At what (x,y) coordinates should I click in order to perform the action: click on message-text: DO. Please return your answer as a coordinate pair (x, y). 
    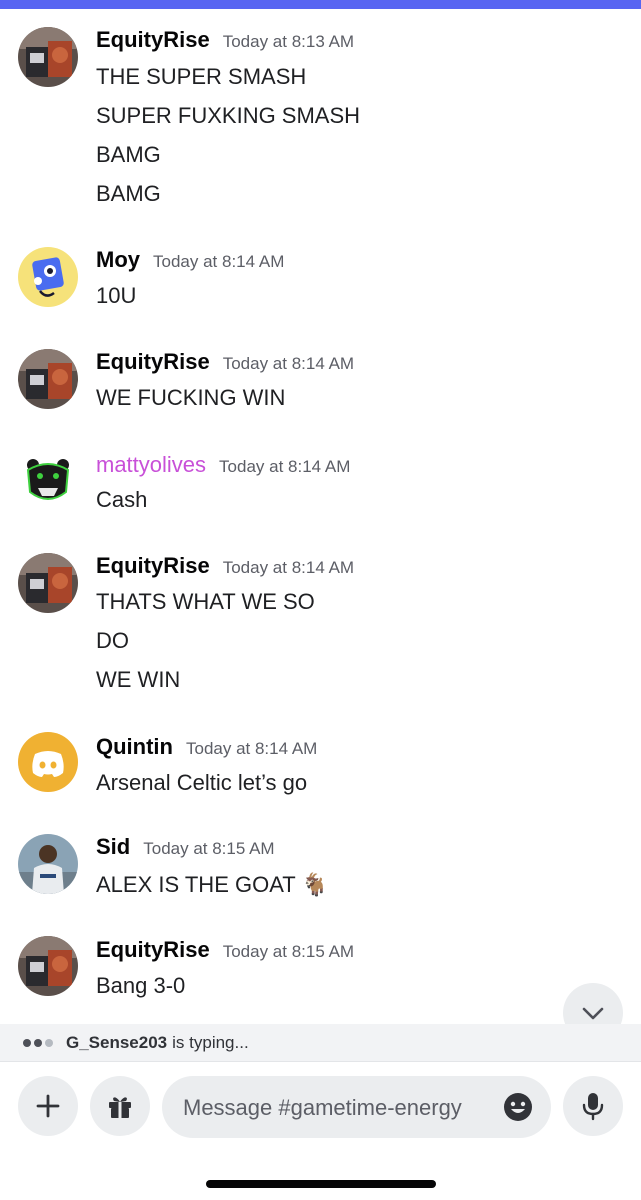
    Looking at the image, I should click on (112, 640).